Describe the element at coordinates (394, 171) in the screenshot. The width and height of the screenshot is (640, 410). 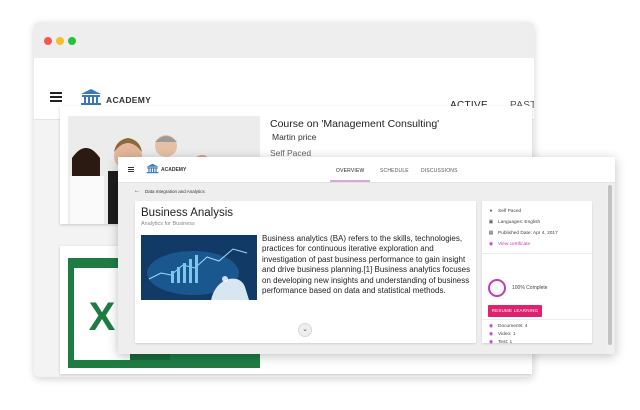
I see `tab-schedule: SCHEDULE` at that location.